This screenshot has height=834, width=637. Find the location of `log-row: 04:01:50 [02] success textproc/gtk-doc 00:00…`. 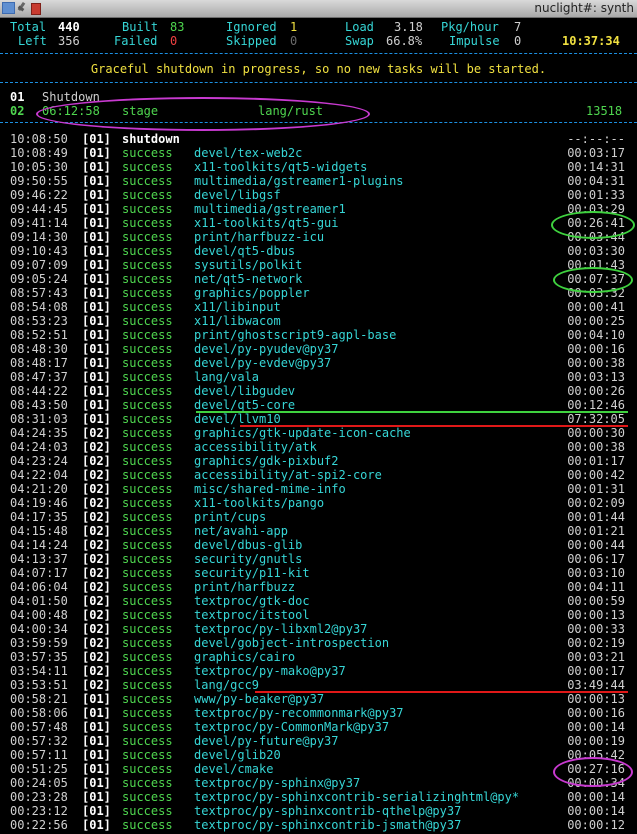

log-row: 04:01:50 [02] success textproc/gtk-doc 00:00… is located at coordinates (318, 601).